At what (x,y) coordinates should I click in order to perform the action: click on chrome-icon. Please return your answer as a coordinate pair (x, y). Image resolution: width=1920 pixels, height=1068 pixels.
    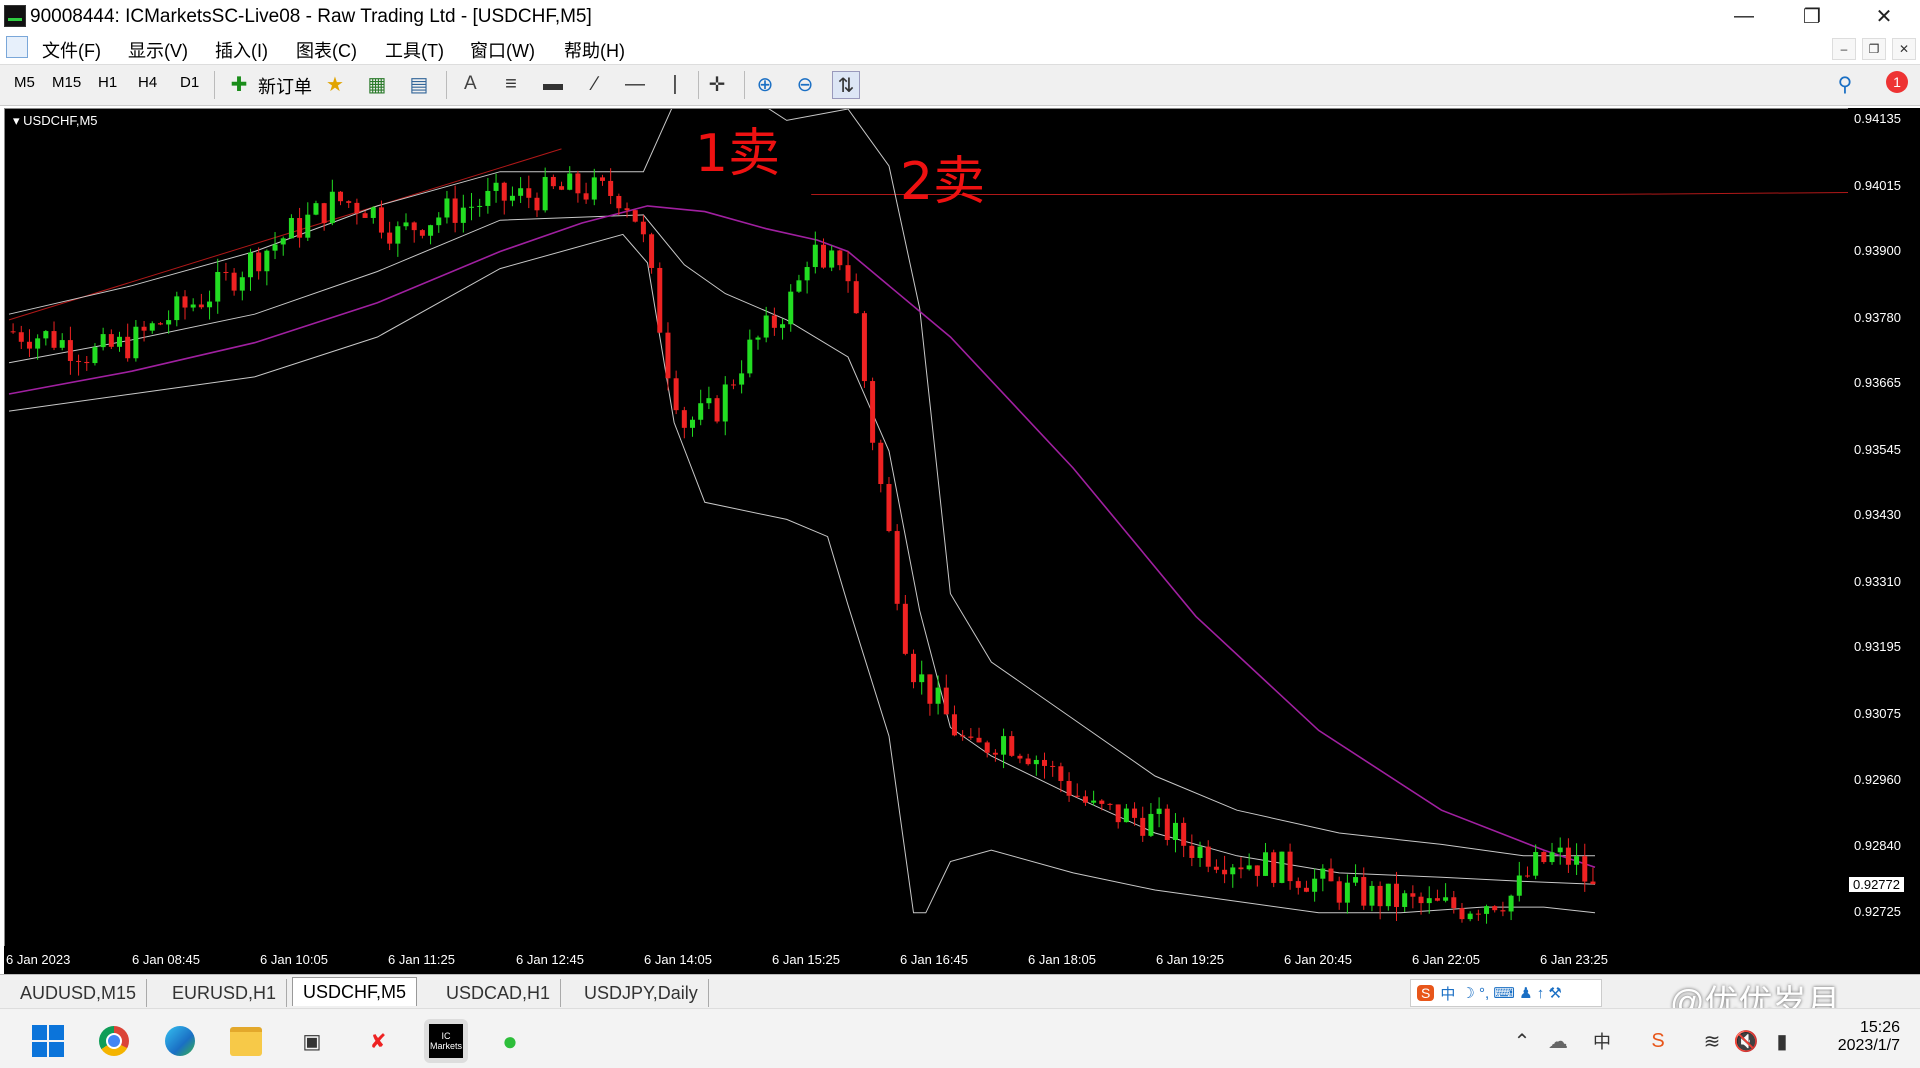
    Looking at the image, I should click on (114, 1041).